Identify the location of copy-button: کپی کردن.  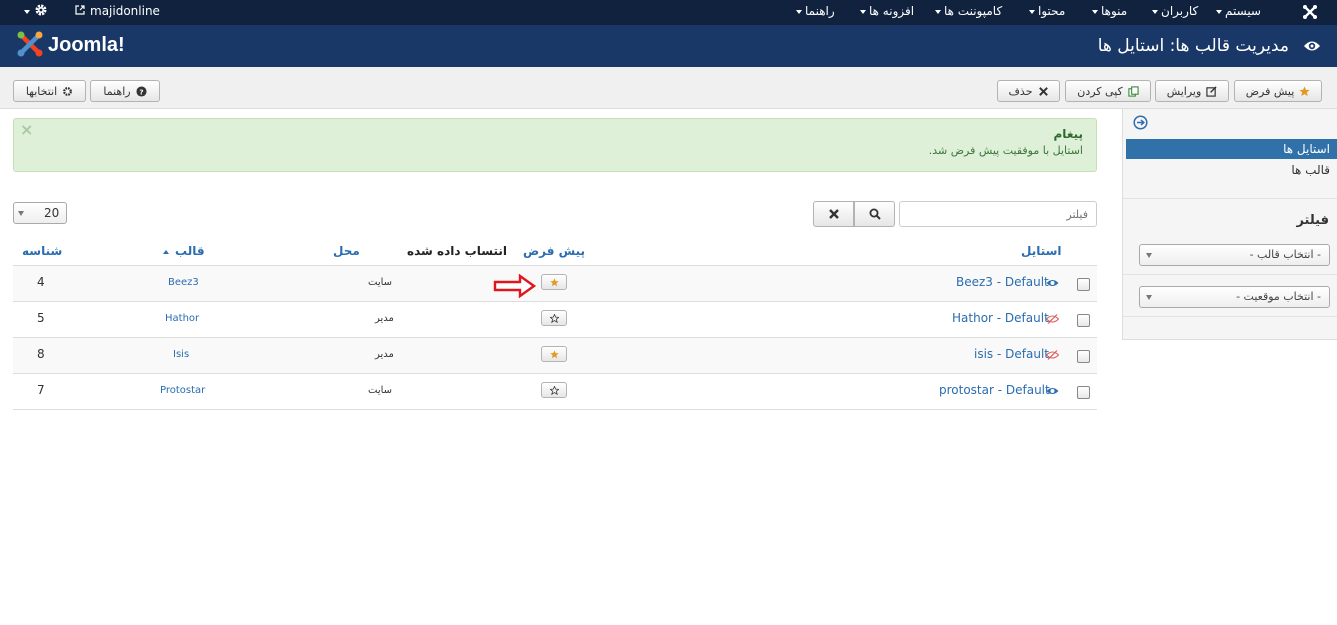
(1108, 91).